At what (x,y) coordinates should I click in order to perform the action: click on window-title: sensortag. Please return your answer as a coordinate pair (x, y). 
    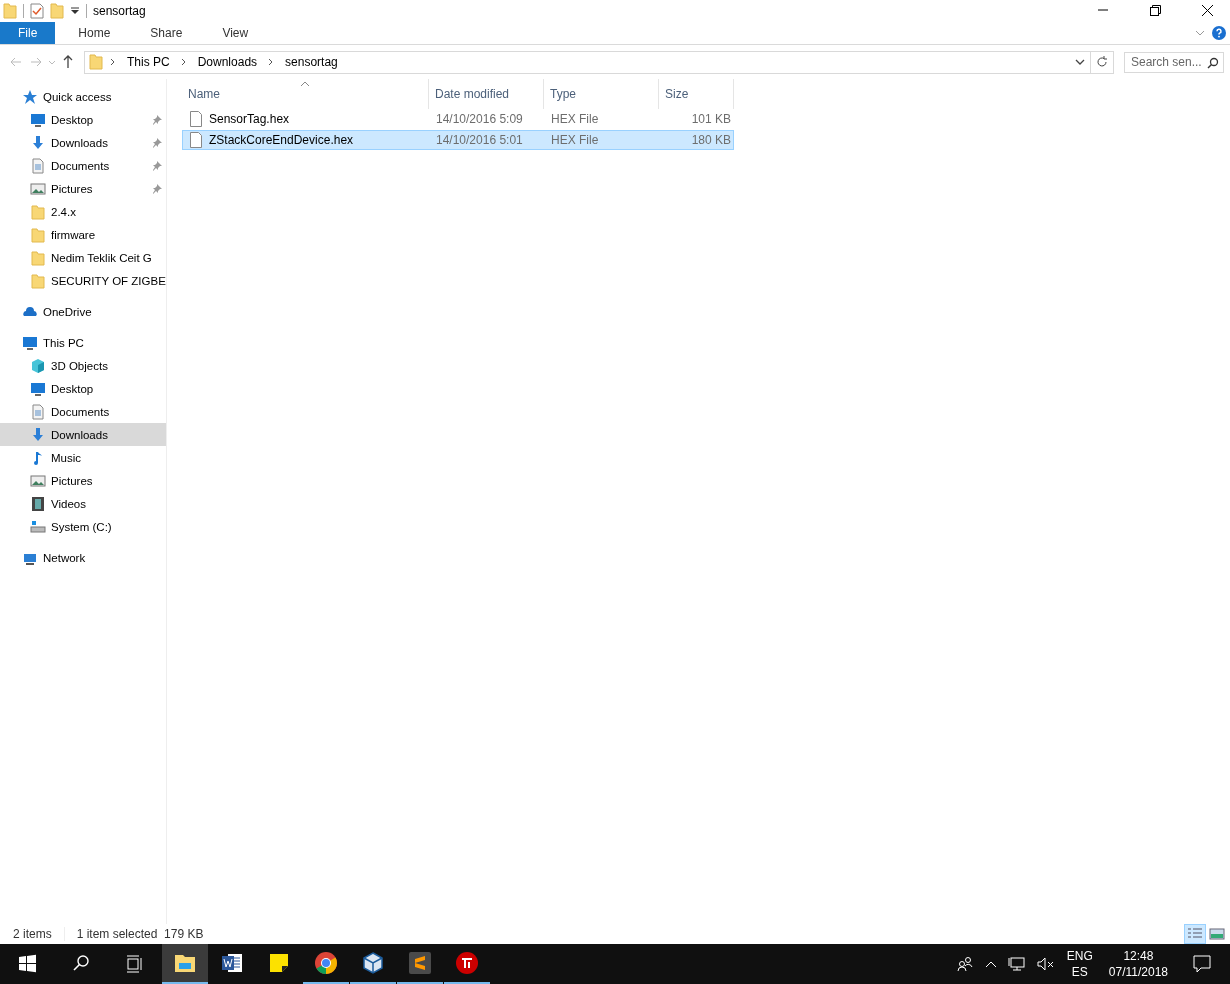
    Looking at the image, I should click on (119, 11).